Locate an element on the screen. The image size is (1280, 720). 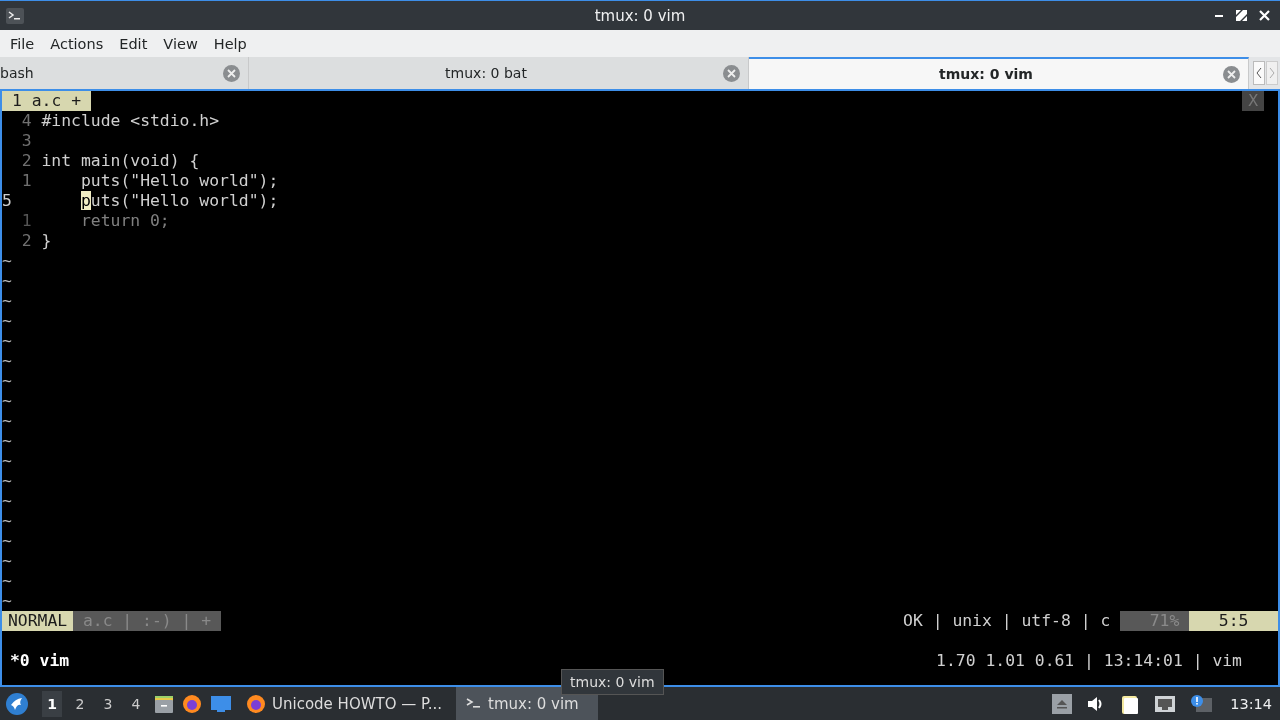
start-menu-icon is located at coordinates (17, 703).